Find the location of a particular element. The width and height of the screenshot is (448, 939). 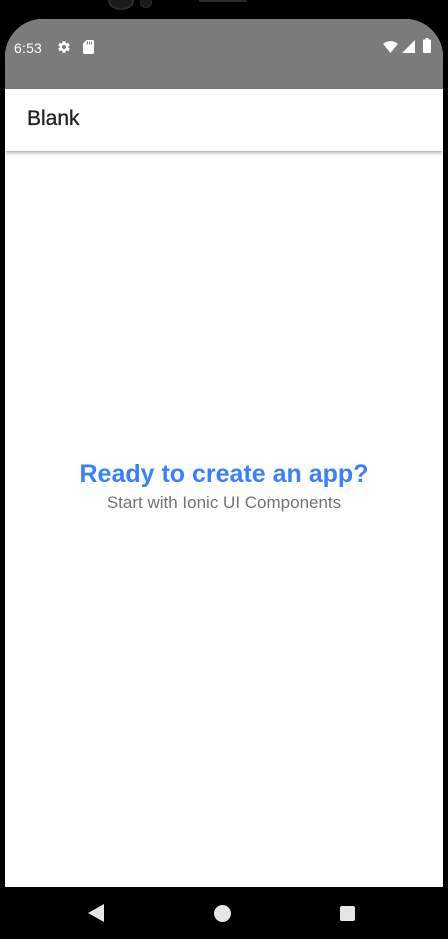

earpiece-speaker is located at coordinates (223, 1).